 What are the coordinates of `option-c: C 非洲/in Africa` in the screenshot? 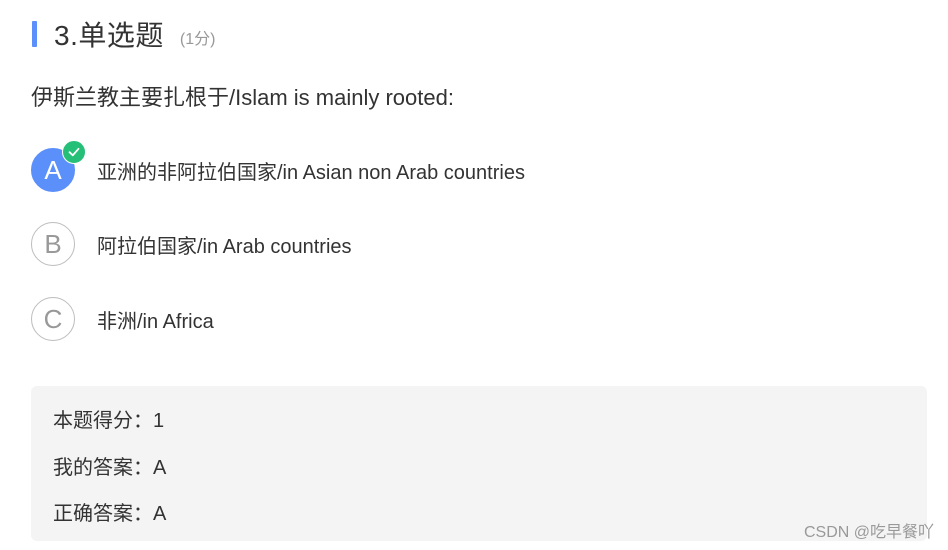 It's located at (122, 319).